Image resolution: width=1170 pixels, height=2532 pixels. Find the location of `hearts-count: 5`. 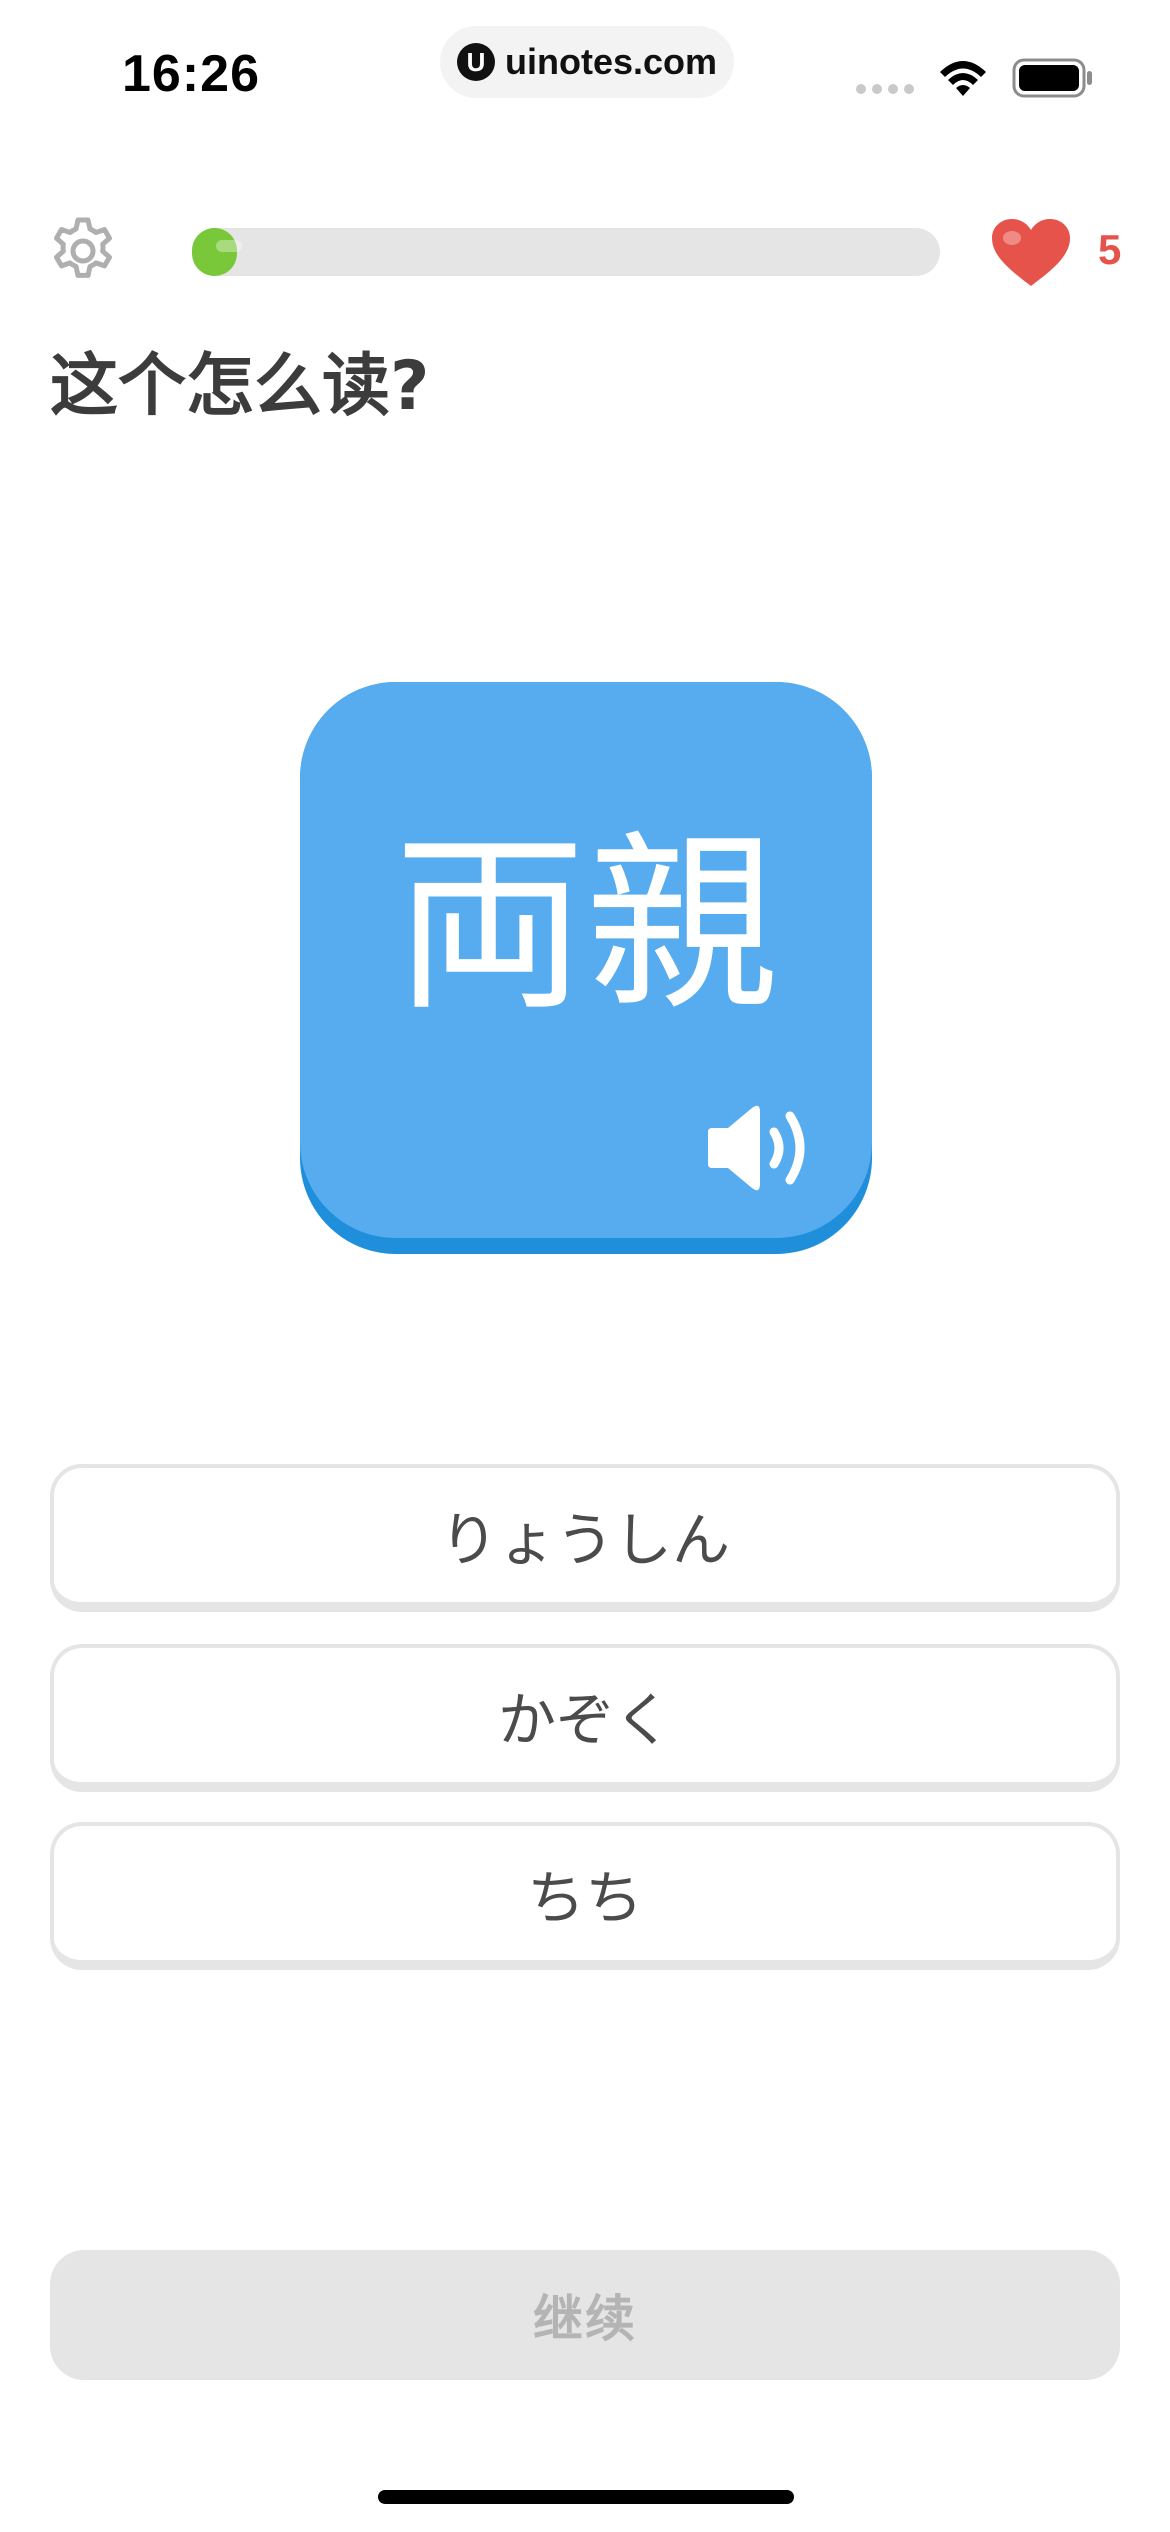

hearts-count: 5 is located at coordinates (1110, 249).